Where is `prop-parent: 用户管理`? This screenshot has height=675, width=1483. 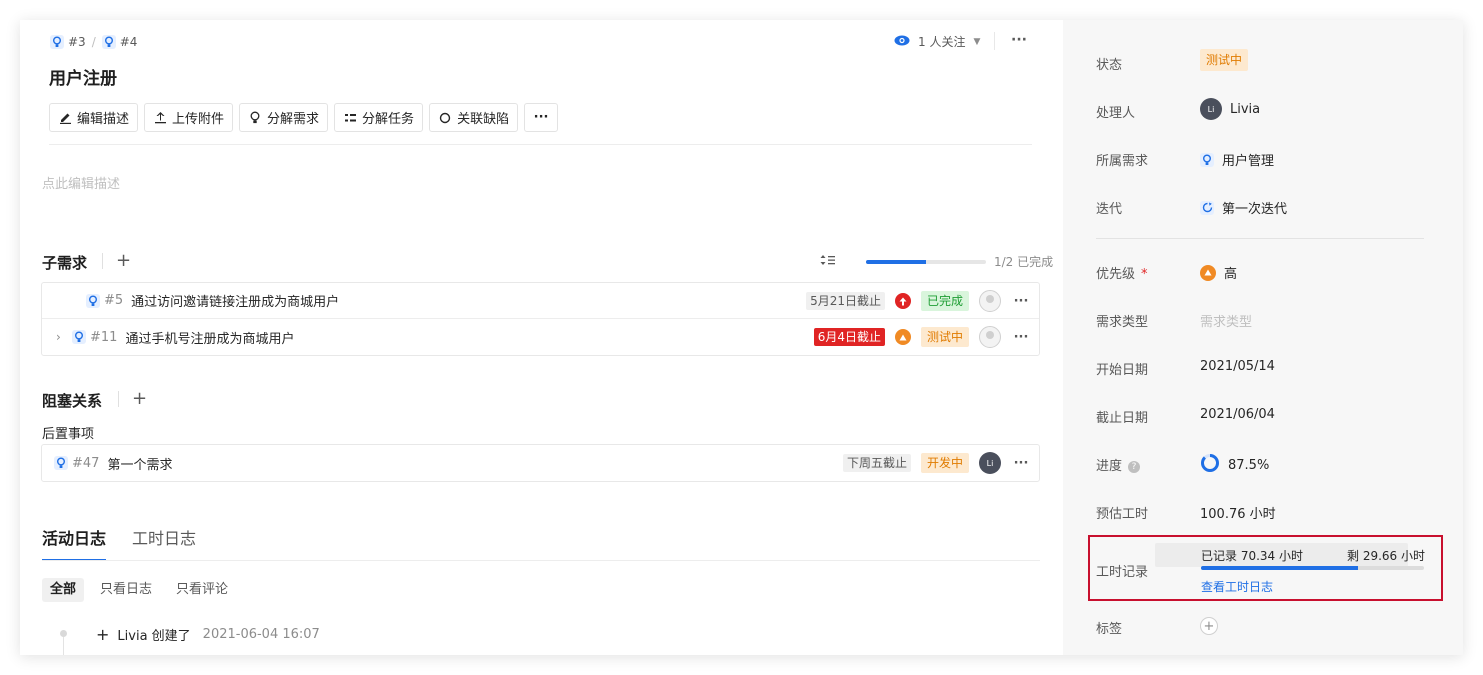
prop-parent: 用户管理 is located at coordinates (1237, 159).